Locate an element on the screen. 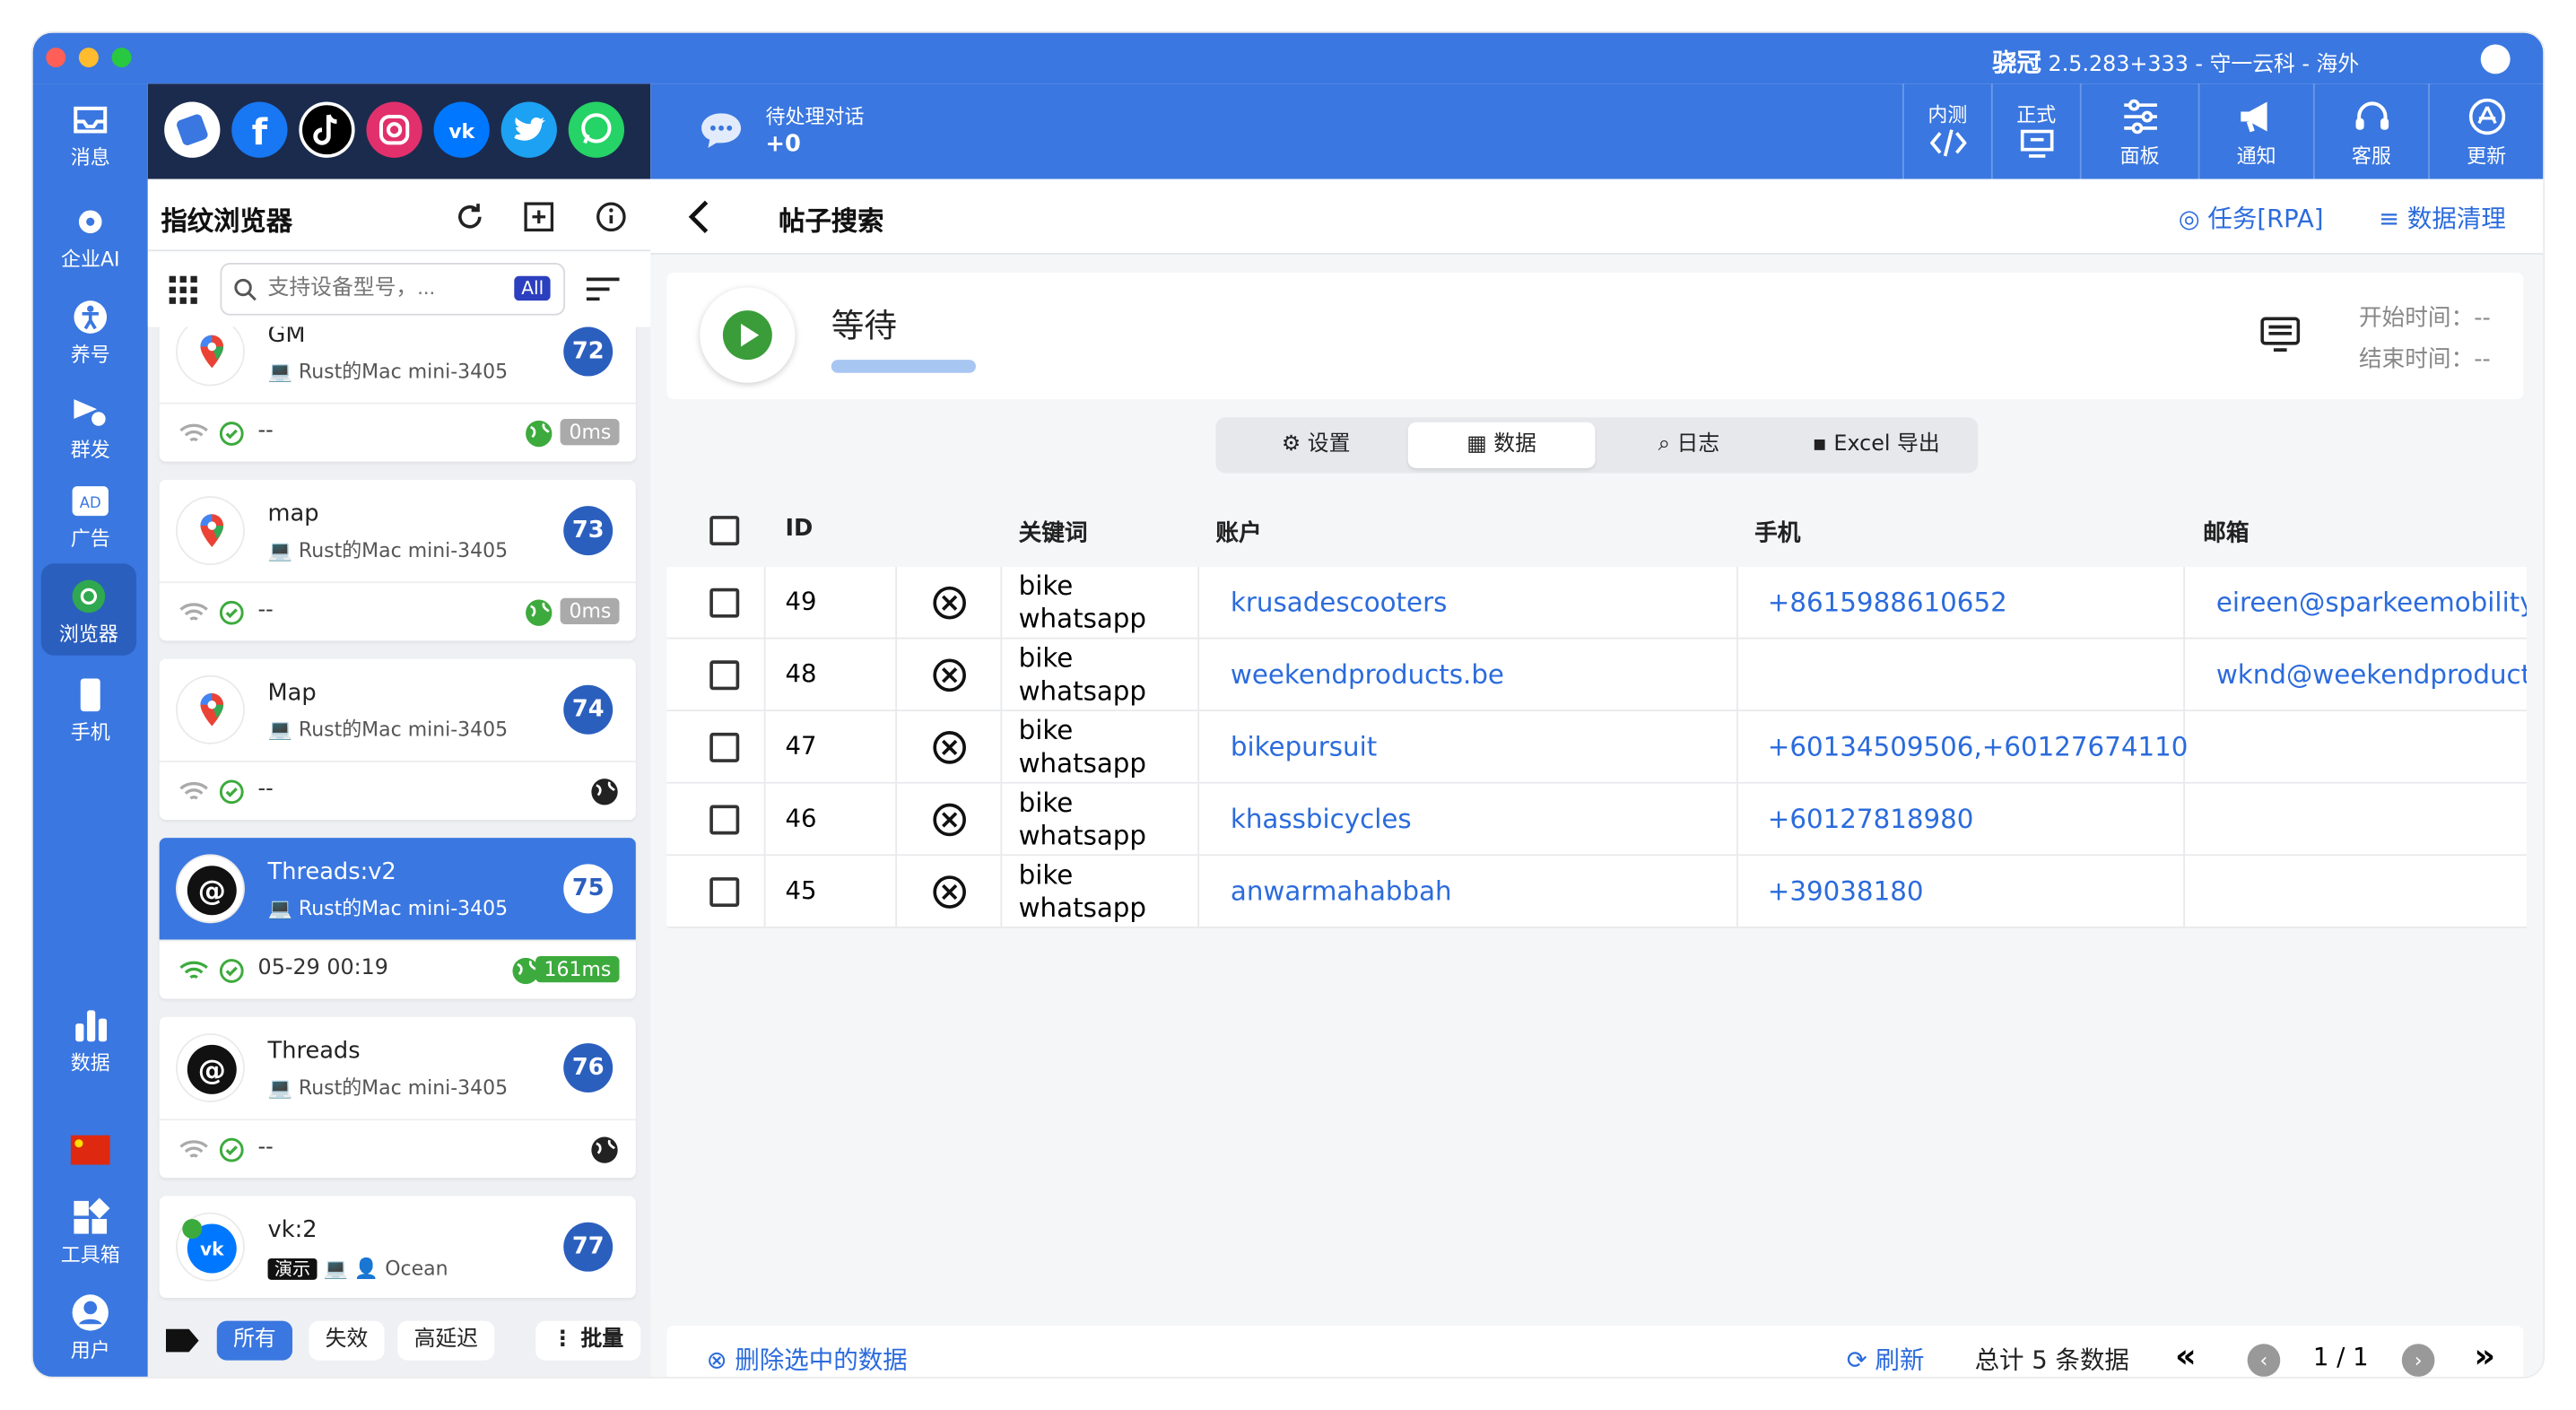 This screenshot has width=2576, height=1410. prev-page-icon: ‹ is located at coordinates (2264, 1360).